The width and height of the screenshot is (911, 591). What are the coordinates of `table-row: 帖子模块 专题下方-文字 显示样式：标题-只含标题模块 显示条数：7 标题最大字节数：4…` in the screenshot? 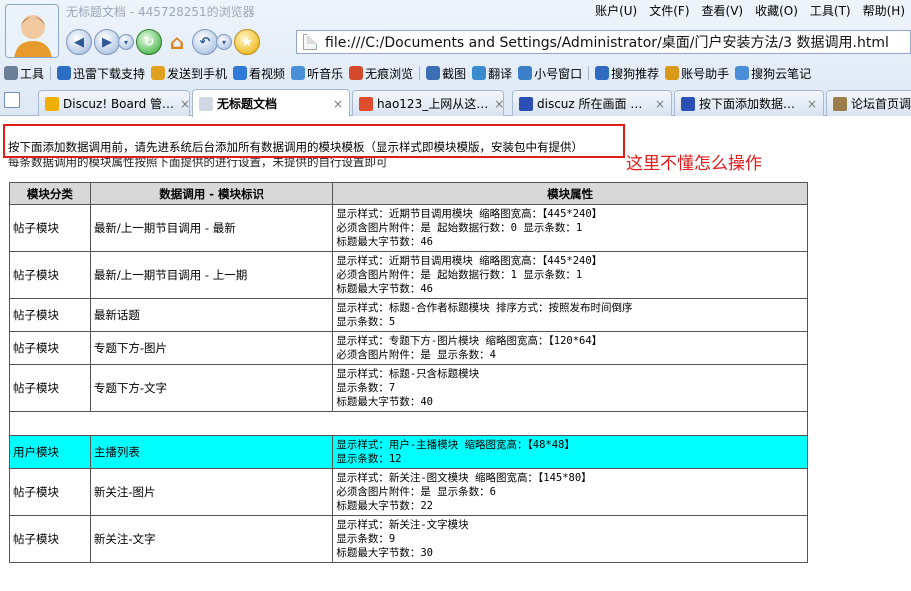 It's located at (408, 388).